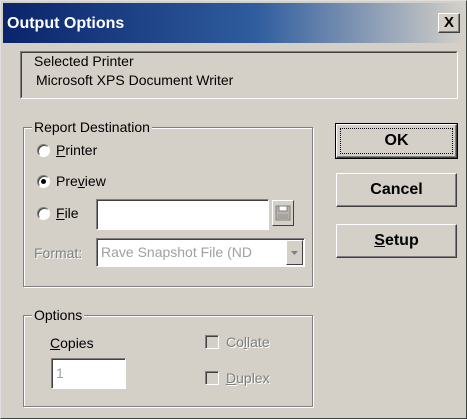  I want to click on cancel-button-label: Cancel, so click(396, 189).